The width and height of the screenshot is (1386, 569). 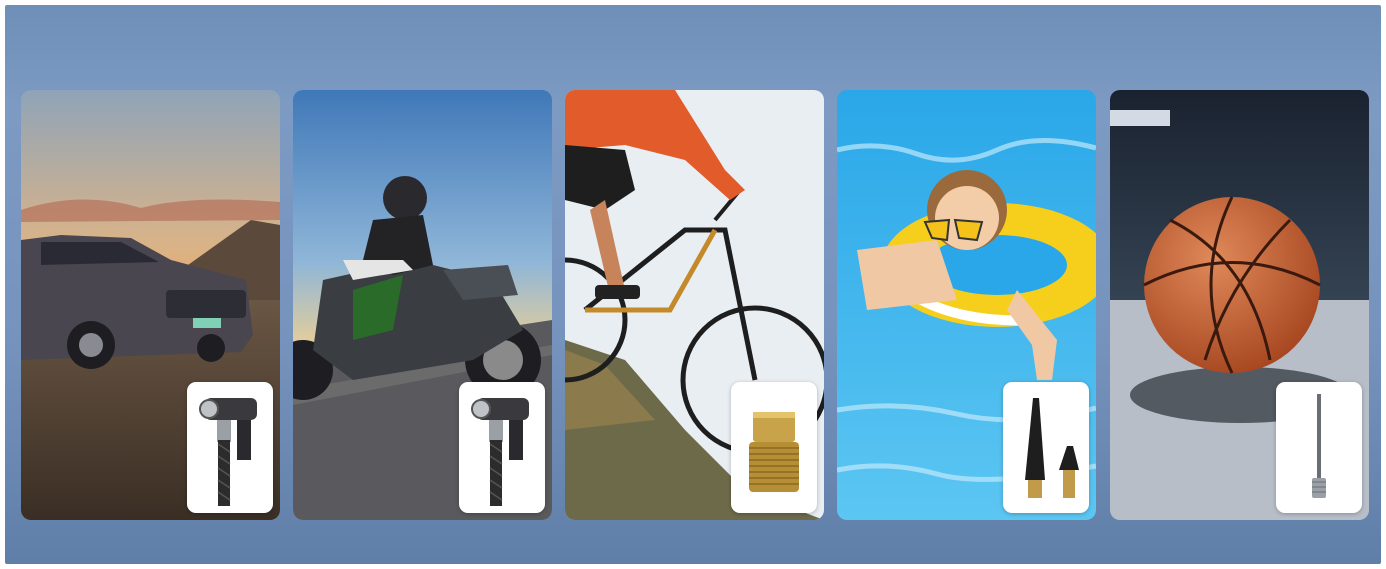 I want to click on presta-valve-adapter-icon, so click(x=774, y=452).